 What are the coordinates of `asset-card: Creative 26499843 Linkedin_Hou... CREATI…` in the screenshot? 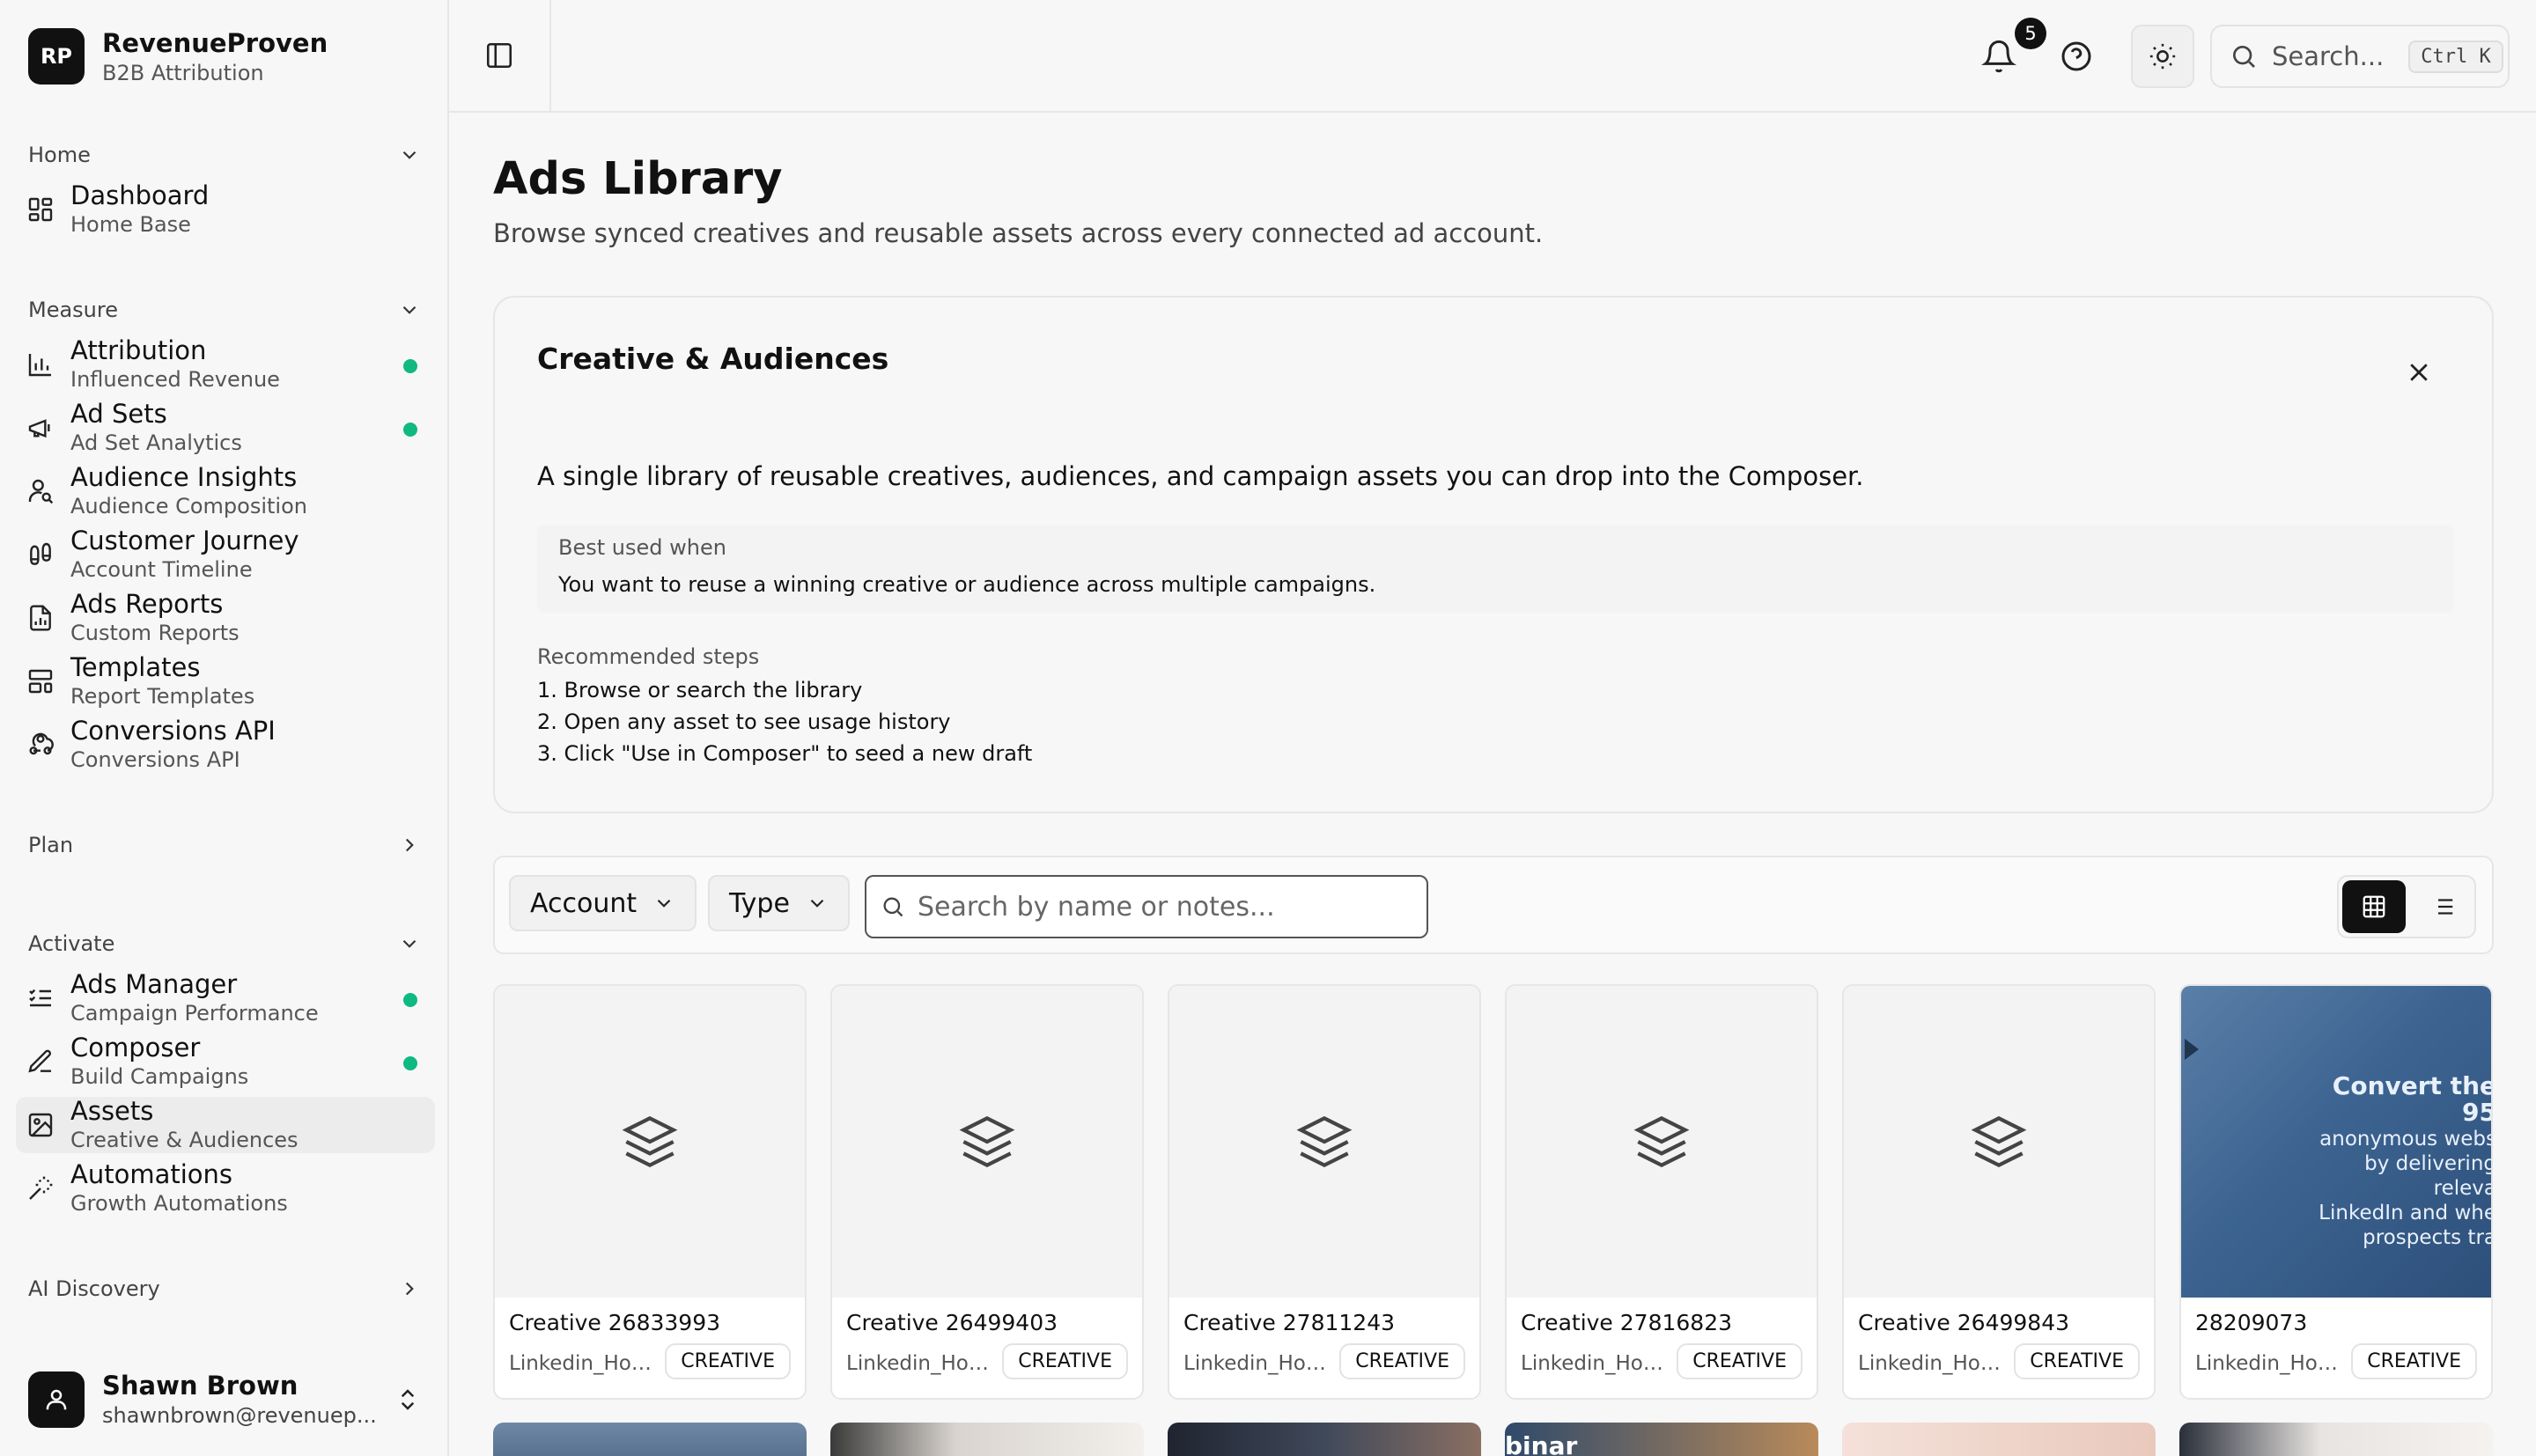 It's located at (1999, 1192).